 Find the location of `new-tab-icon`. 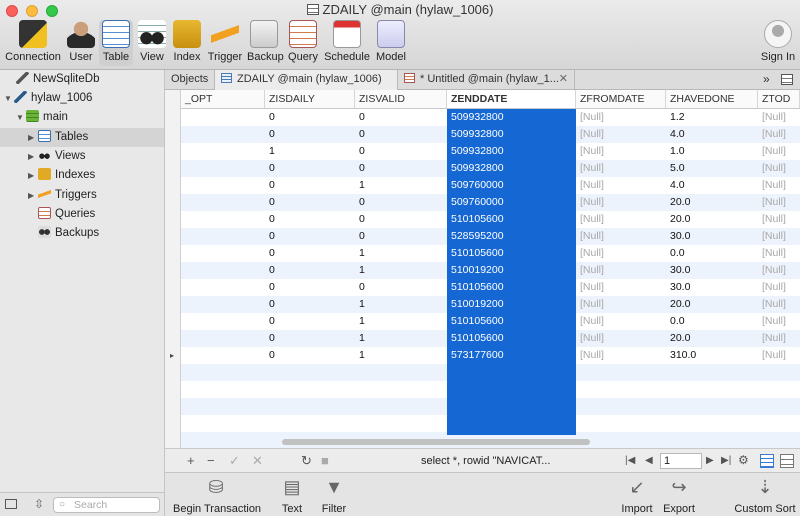

new-tab-icon is located at coordinates (787, 79).